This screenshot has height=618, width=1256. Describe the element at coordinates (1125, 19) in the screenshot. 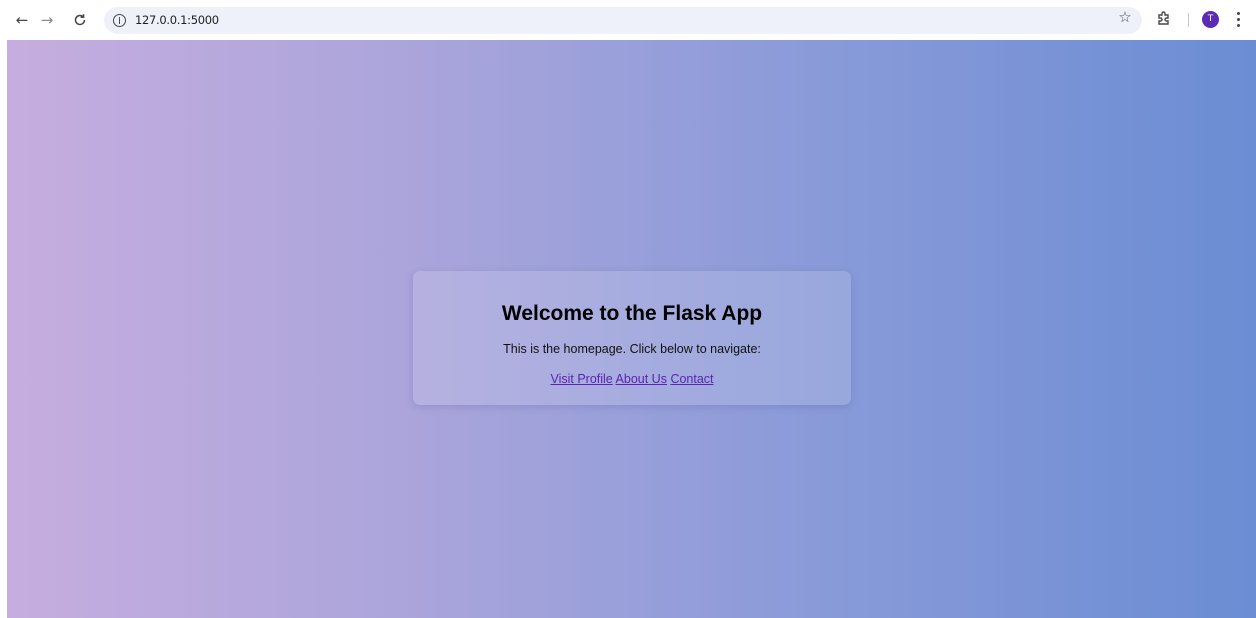

I see `star-icon: ☆` at that location.